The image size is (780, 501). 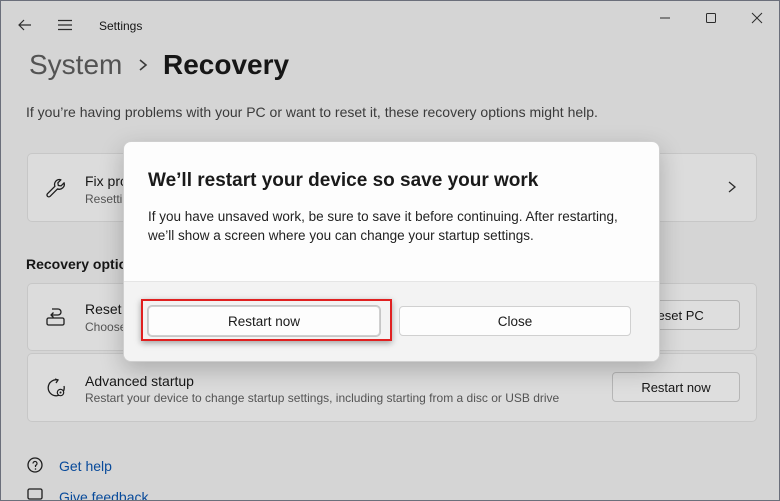 What do you see at coordinates (264, 321) in the screenshot?
I see `dialog-restart-now-button: Restart now` at bounding box center [264, 321].